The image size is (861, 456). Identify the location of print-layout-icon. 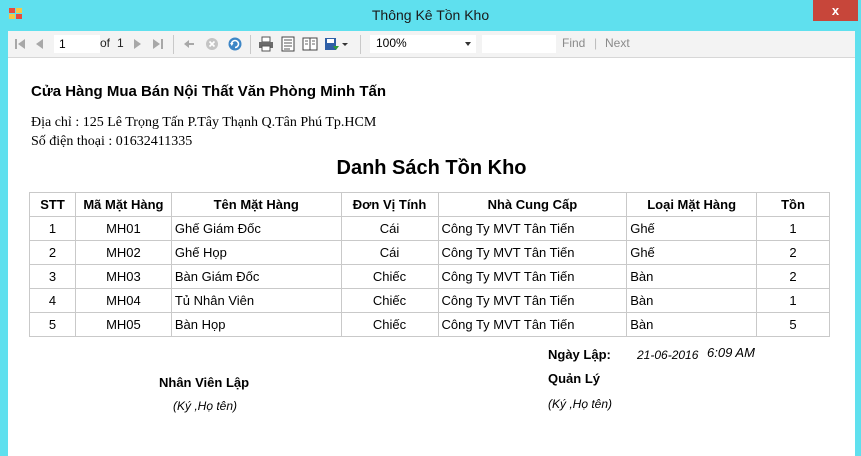
(288, 44).